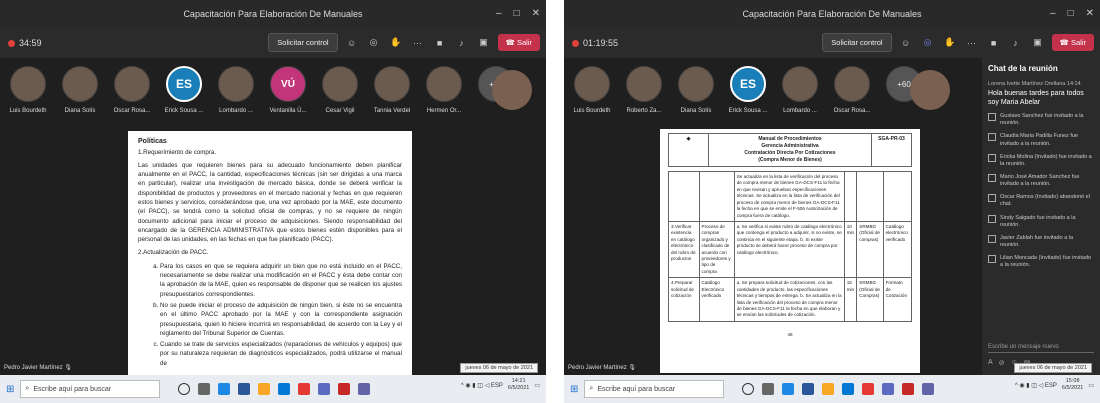 The image size is (1100, 403). Describe the element at coordinates (592, 111) in the screenshot. I see `participant-name: Luis Bourdeth` at that location.